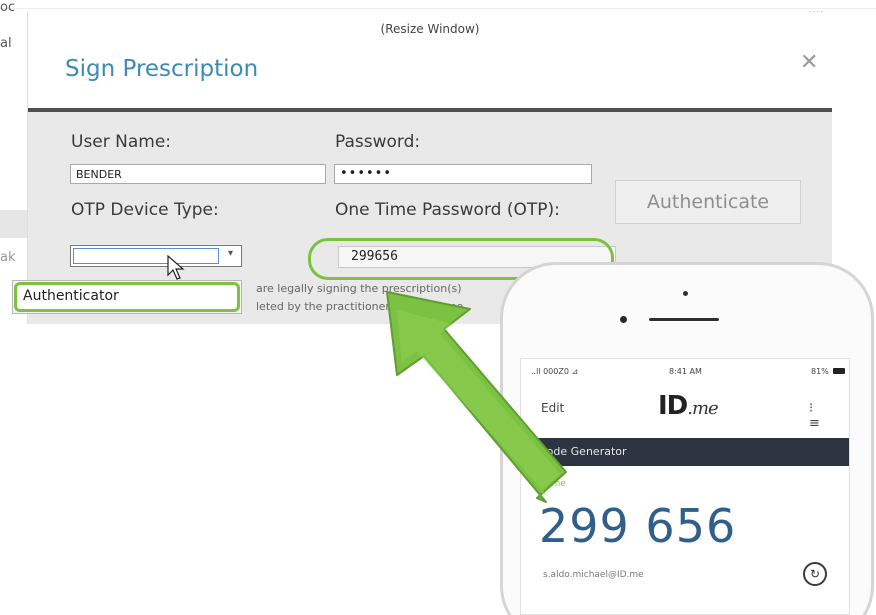  I want to click on password-field: ••••••, so click(463, 174).